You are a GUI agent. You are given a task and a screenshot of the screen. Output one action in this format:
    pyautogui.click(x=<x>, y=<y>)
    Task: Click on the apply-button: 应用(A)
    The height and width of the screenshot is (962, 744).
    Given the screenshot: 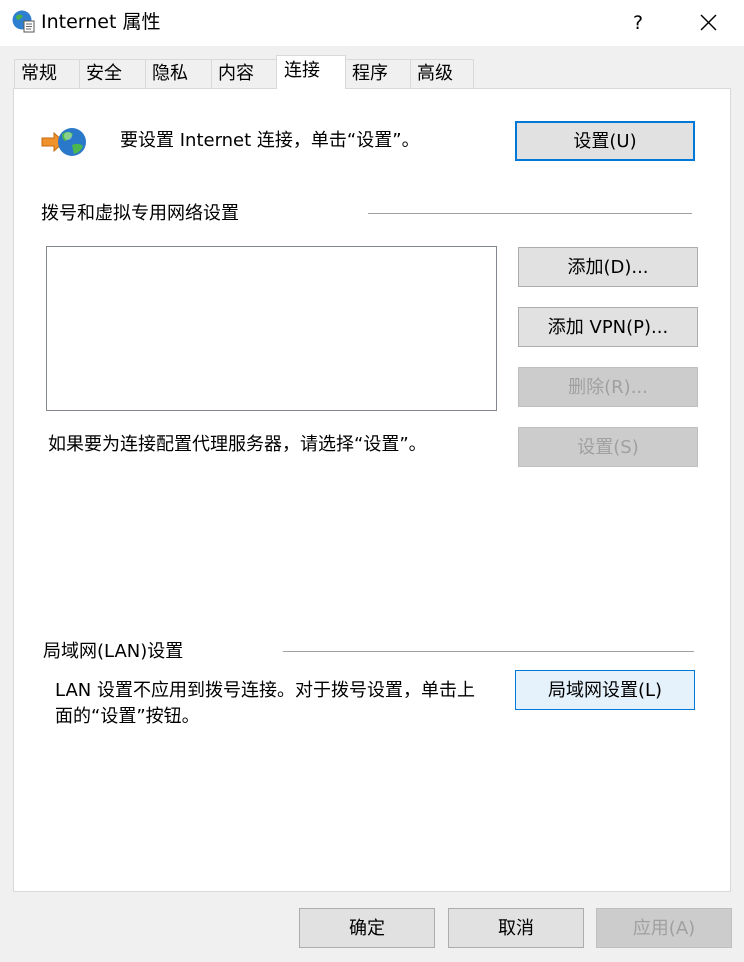 What is the action you would take?
    pyautogui.click(x=664, y=928)
    